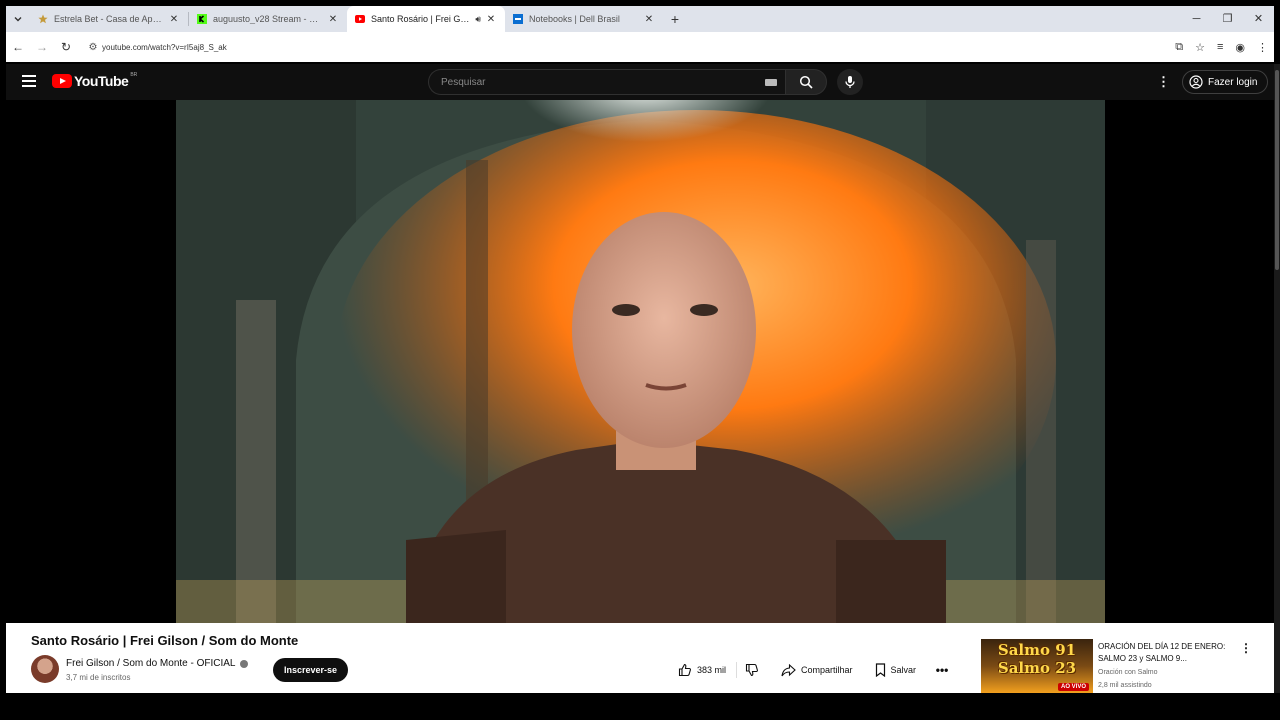 This screenshot has height=720, width=1280. I want to click on tab-kick-stream: auguusto_v28 Stream - Kick Dash ✕, so click(268, 19).